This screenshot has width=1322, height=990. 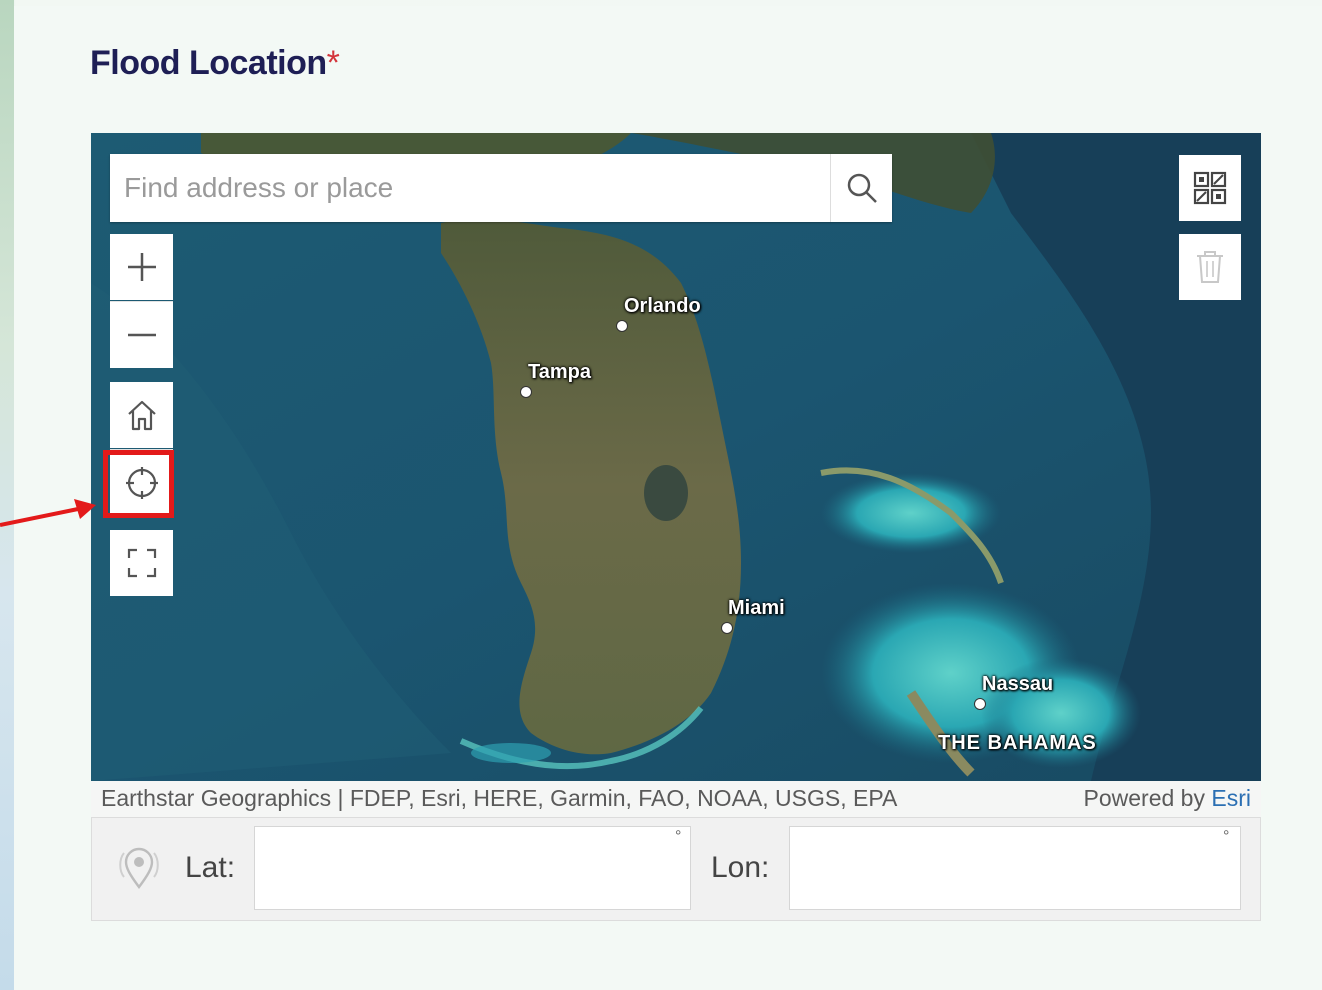 I want to click on zoom-in-button, so click(x=141, y=267).